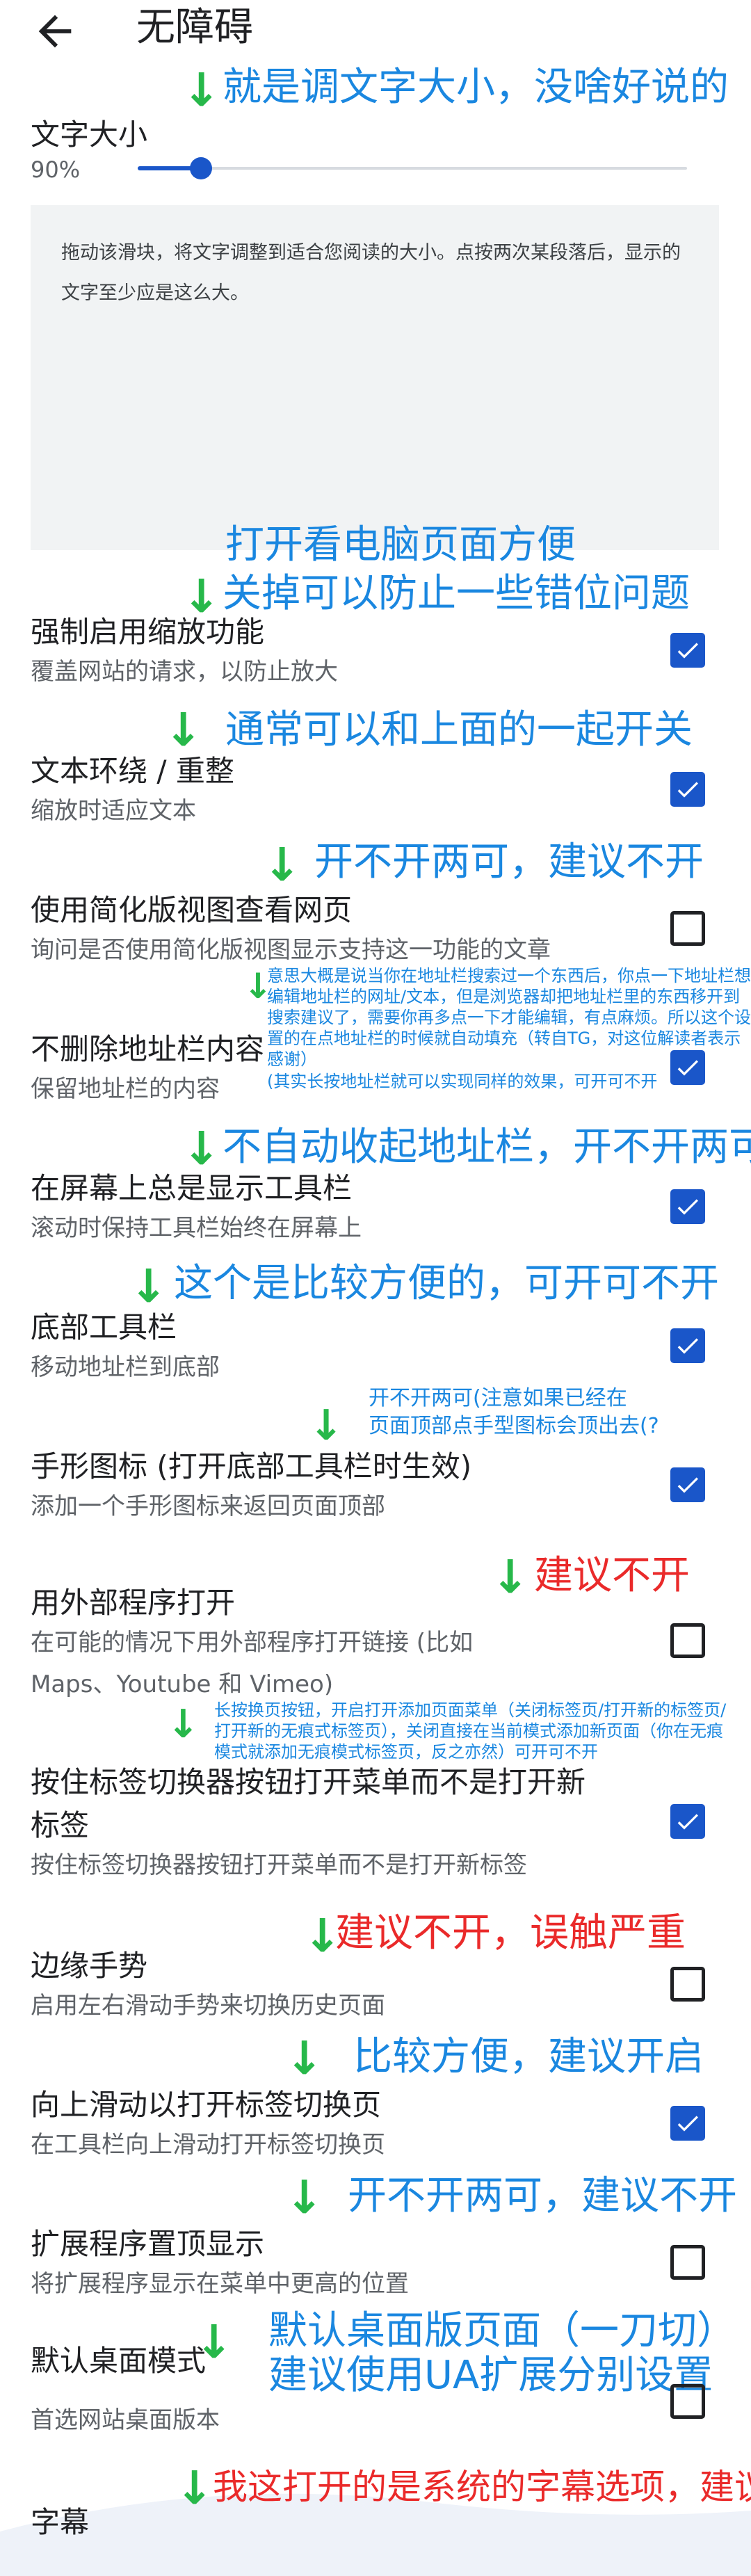  I want to click on setting-tab-switcher-menu-subtitle: 按住标签切换器按钮打开菜单而不是打开新标签, so click(279, 1865).